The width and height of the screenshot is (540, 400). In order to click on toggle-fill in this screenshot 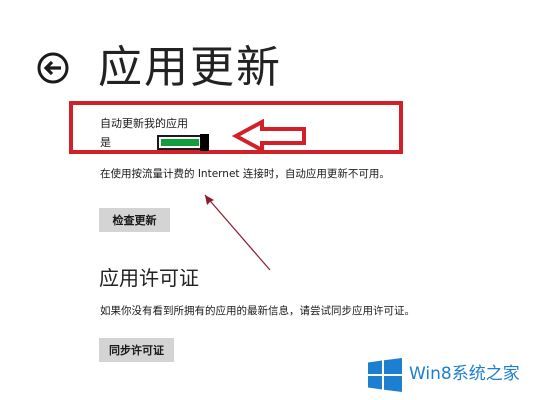, I will do `click(180, 142)`.